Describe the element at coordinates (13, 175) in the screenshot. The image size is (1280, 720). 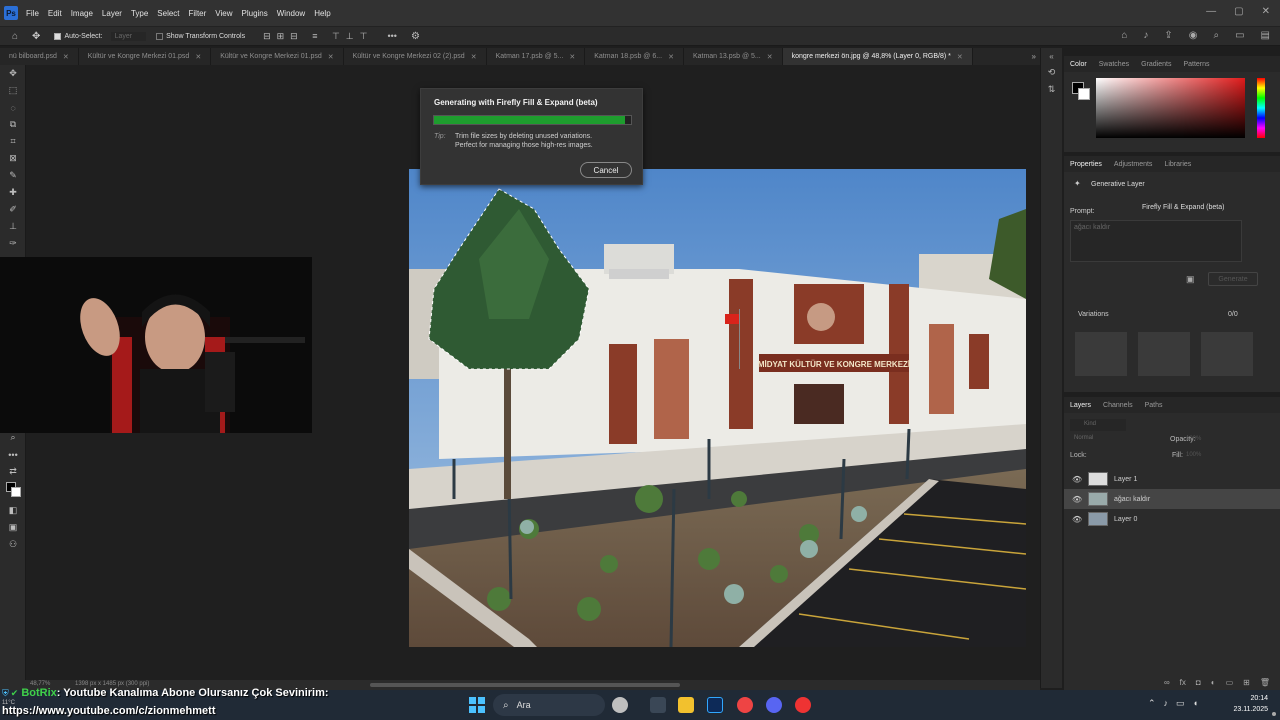
I see `eyedropper-tool-icon: ✎` at that location.